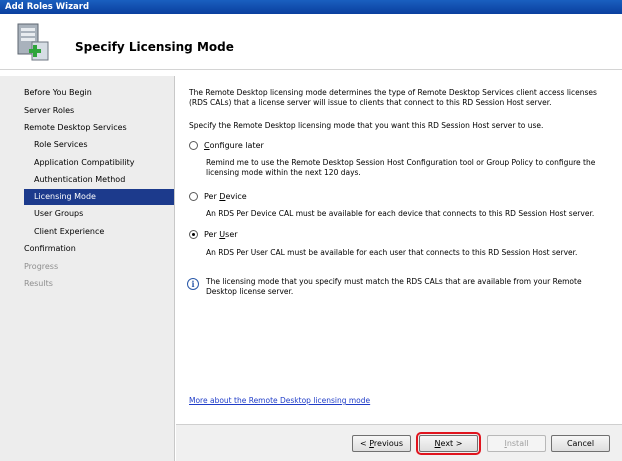 The height and width of the screenshot is (461, 622). I want to click on sidebar-item-licensing-mode: Licensing Mode, so click(99, 197).